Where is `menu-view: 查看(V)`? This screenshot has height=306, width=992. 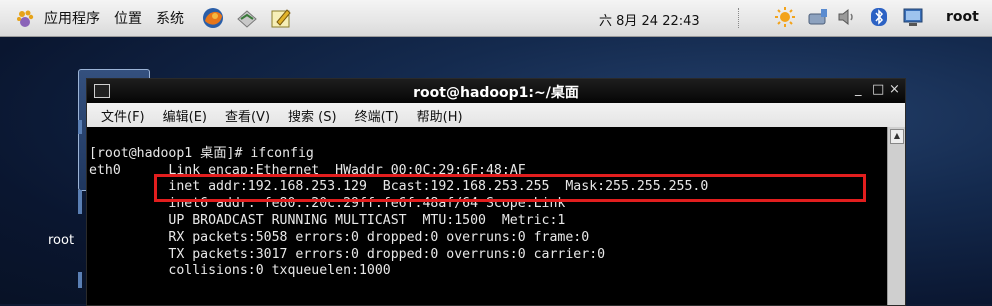 menu-view: 查看(V) is located at coordinates (247, 115).